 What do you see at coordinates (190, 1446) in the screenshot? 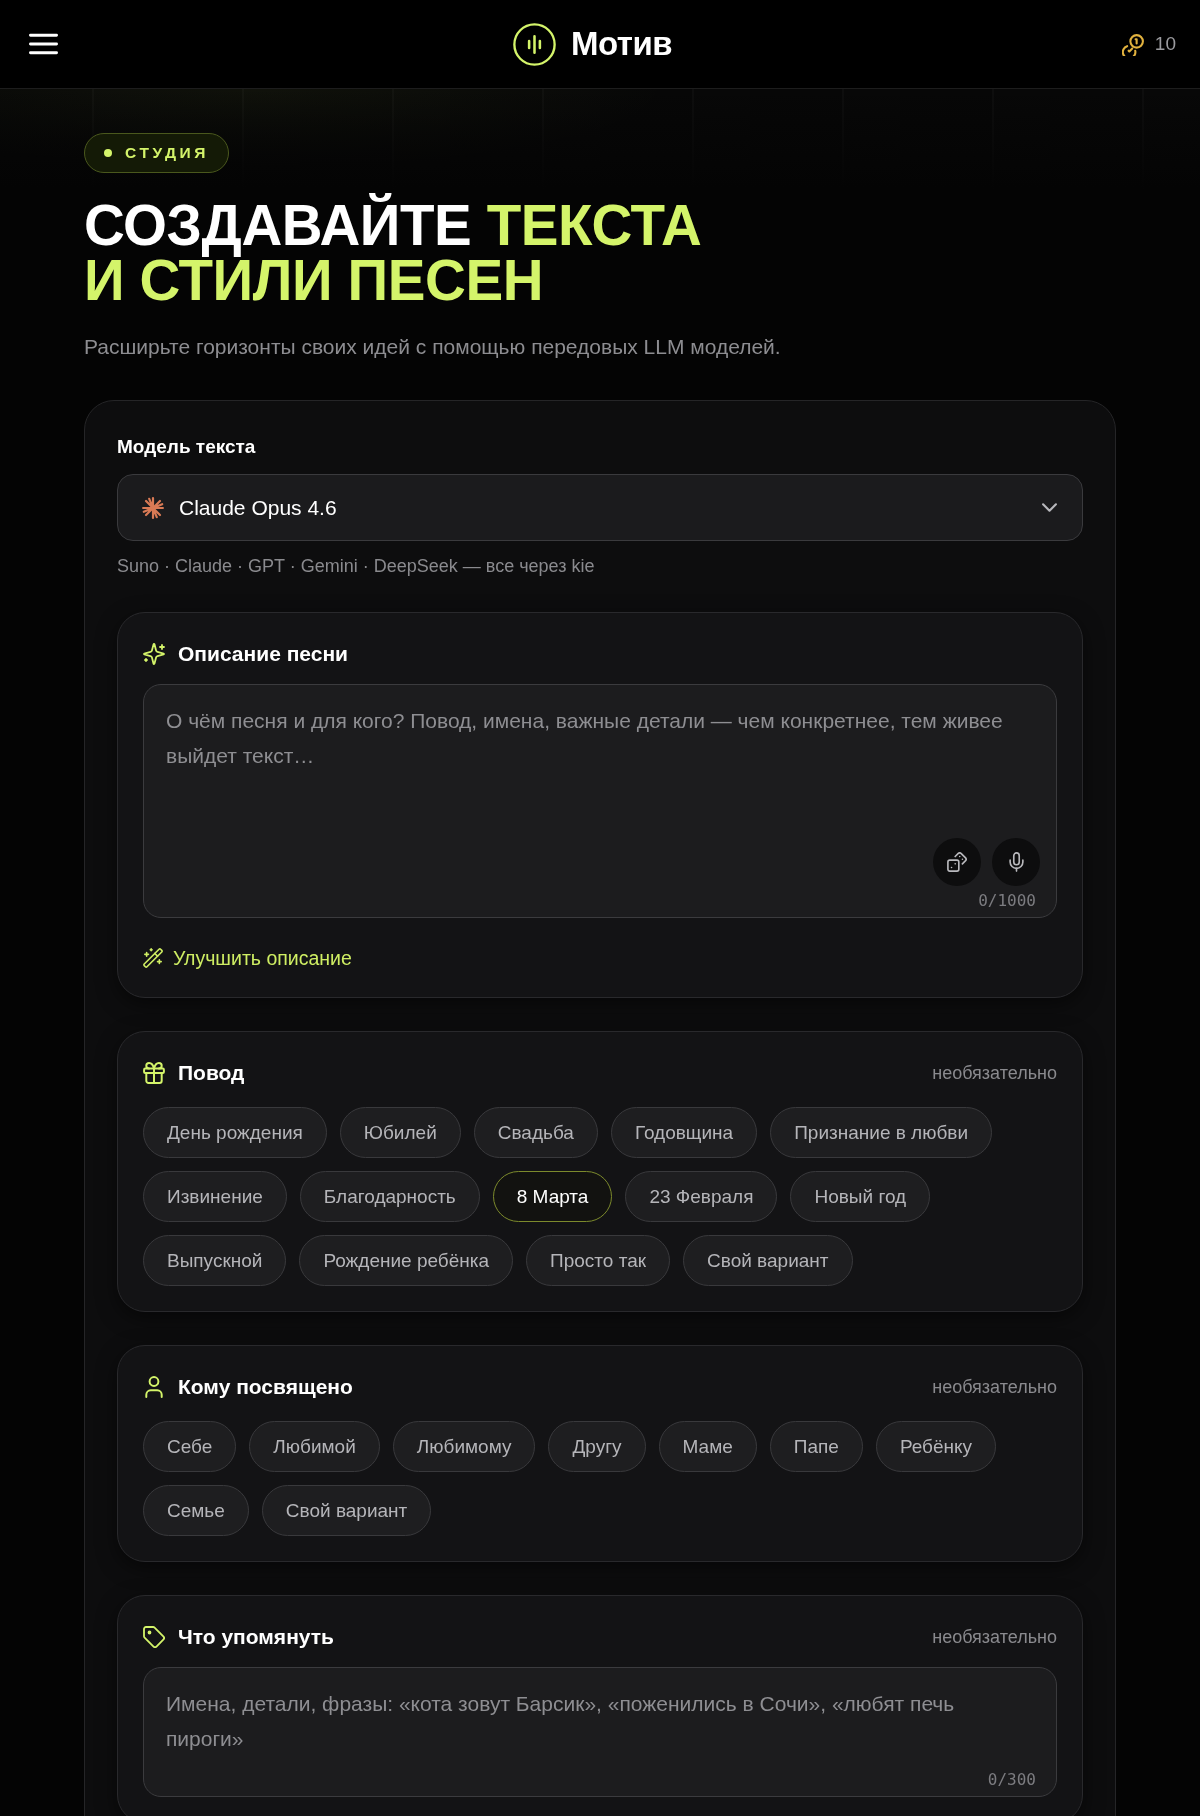
I see `option-chip: Себе` at bounding box center [190, 1446].